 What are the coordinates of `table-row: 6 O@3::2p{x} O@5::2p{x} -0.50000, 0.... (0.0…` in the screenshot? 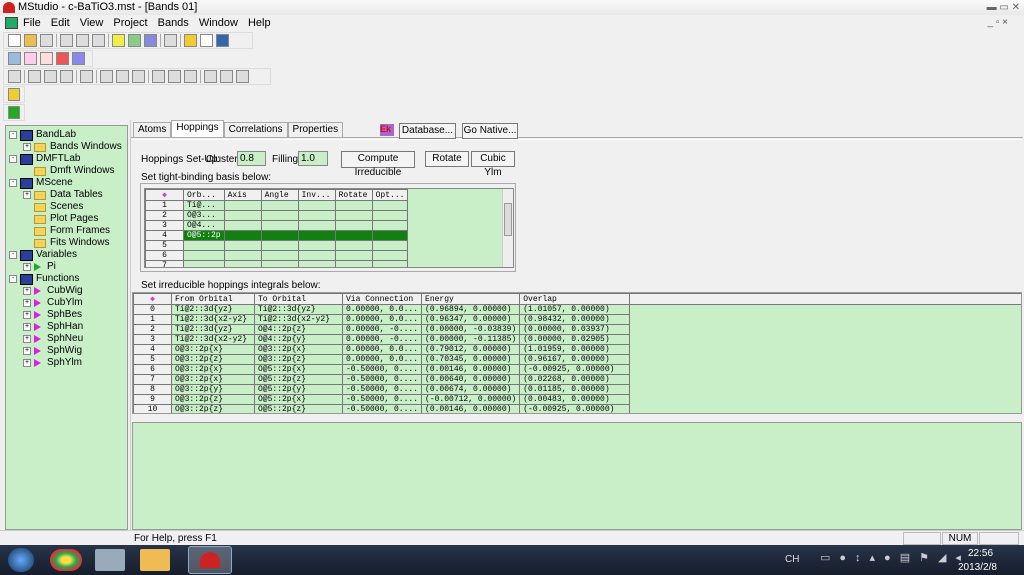 It's located at (577, 369).